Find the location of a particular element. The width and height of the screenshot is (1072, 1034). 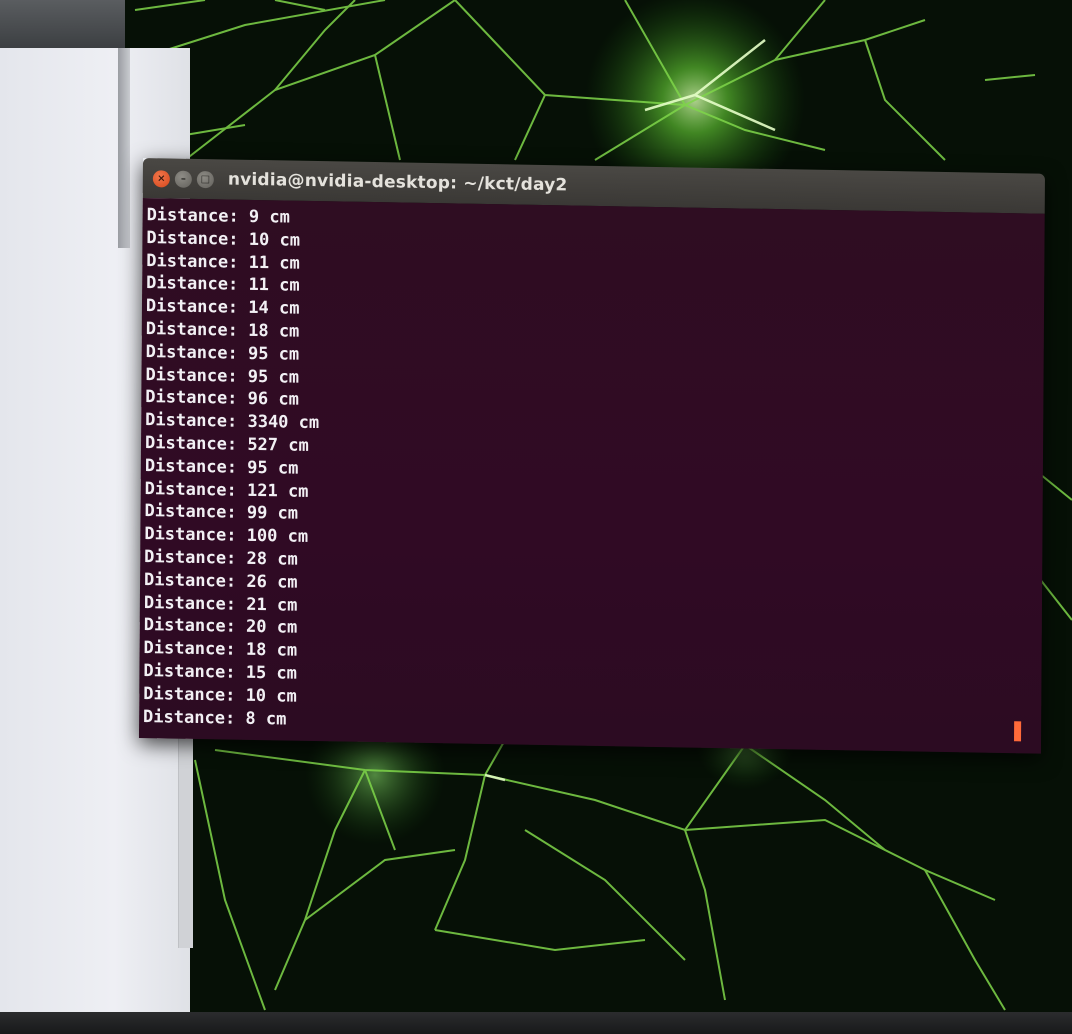

minimize-icon: – is located at coordinates (183, 179).